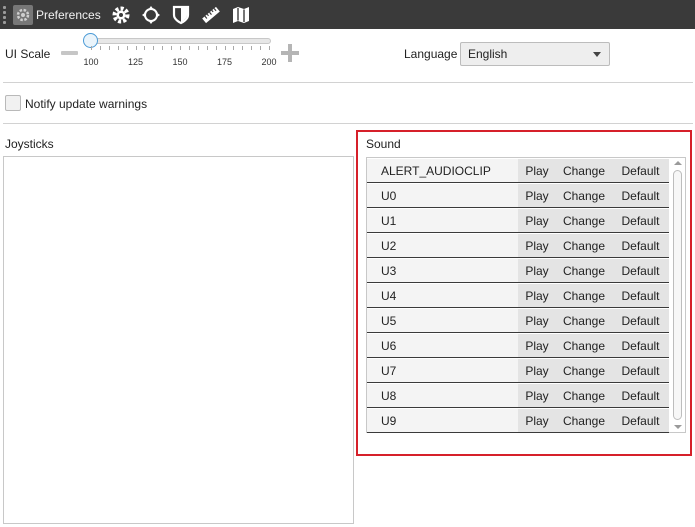 The height and width of the screenshot is (527, 695). What do you see at coordinates (535, 54) in the screenshot?
I see `language-select: English` at bounding box center [535, 54].